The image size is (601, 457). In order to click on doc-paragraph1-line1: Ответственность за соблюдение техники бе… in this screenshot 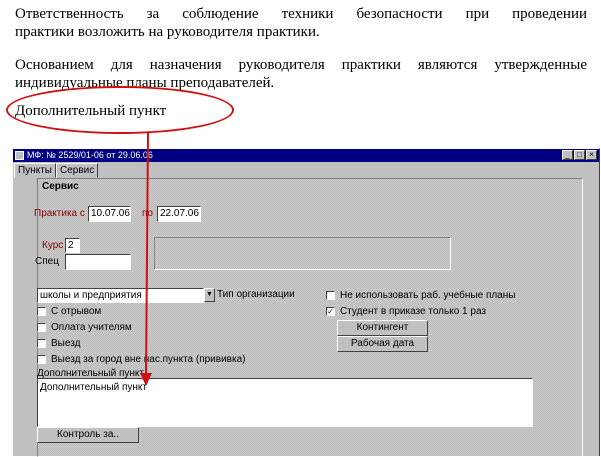, I will do `click(301, 14)`.